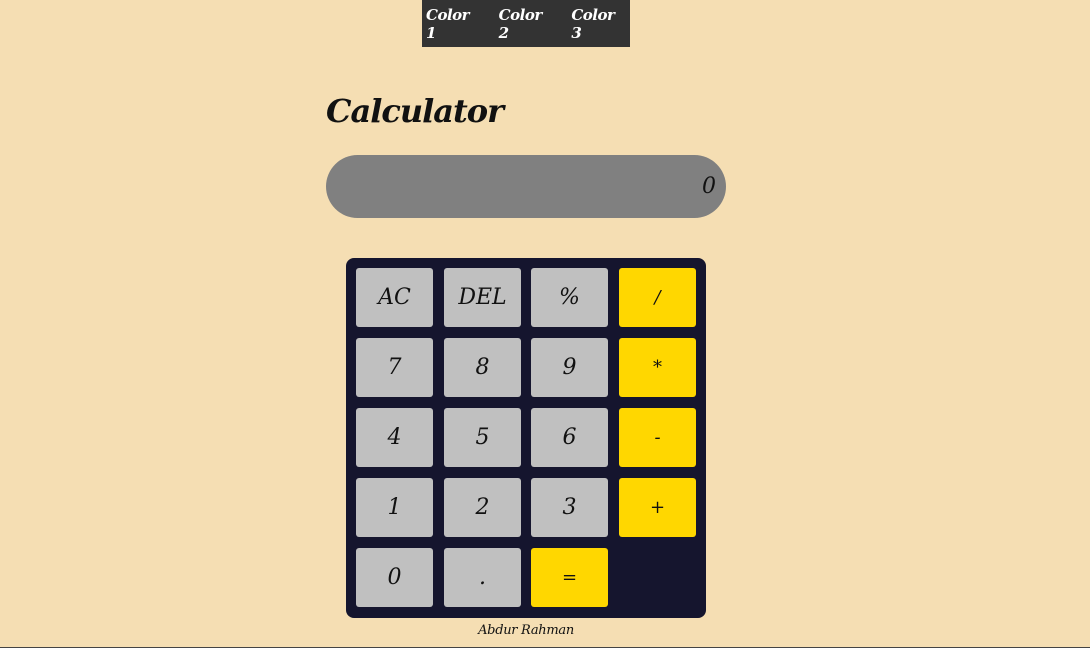  What do you see at coordinates (394, 577) in the screenshot?
I see `digit-0-button: 0` at bounding box center [394, 577].